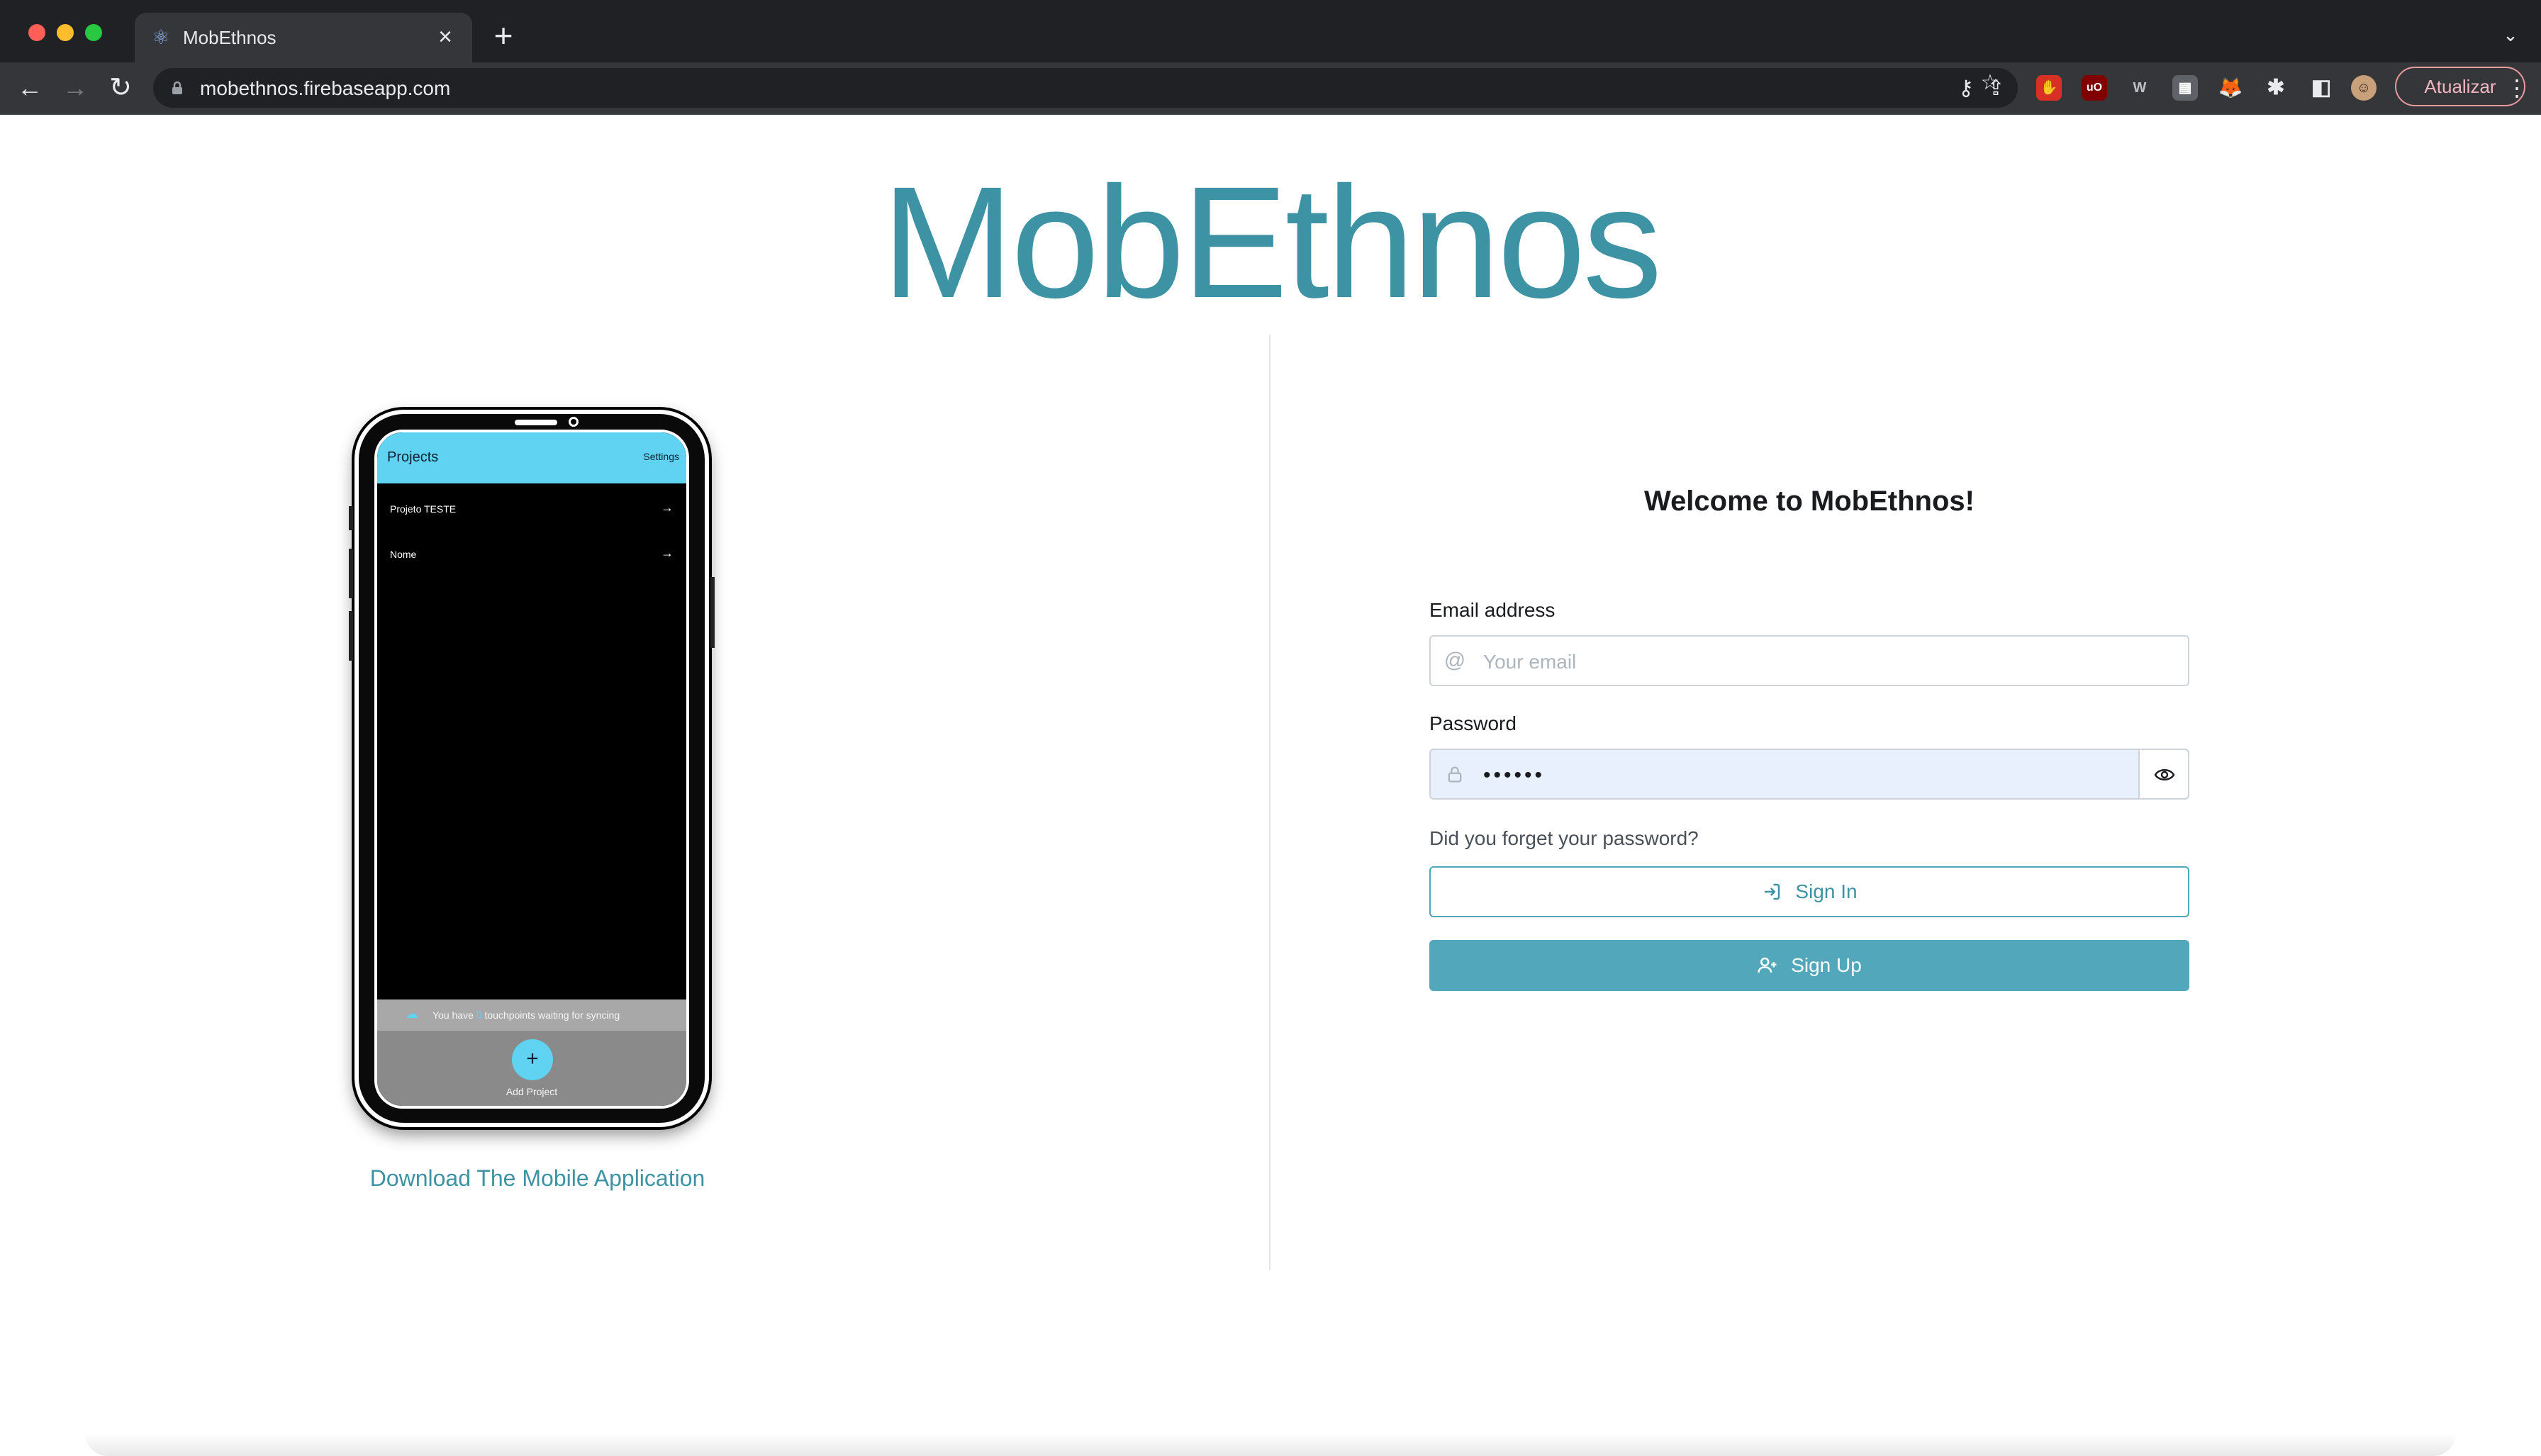 The width and height of the screenshot is (2541, 1456). What do you see at coordinates (412, 1014) in the screenshot?
I see `cloud-icon: ☁` at bounding box center [412, 1014].